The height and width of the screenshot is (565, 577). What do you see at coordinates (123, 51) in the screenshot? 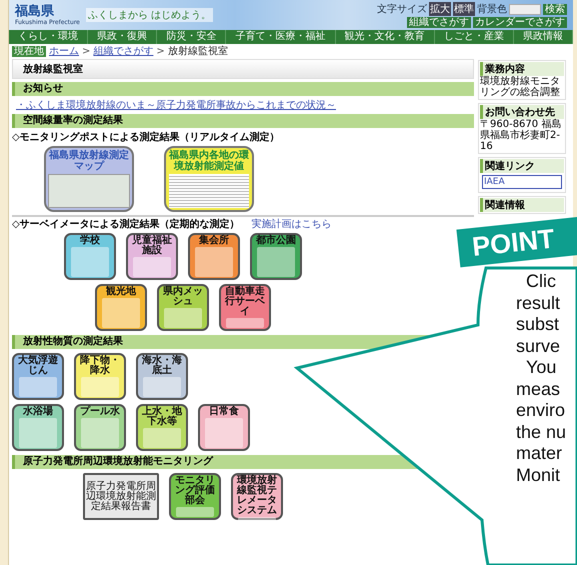
I see `breadcrumb-item: 組織でさがす` at bounding box center [123, 51].